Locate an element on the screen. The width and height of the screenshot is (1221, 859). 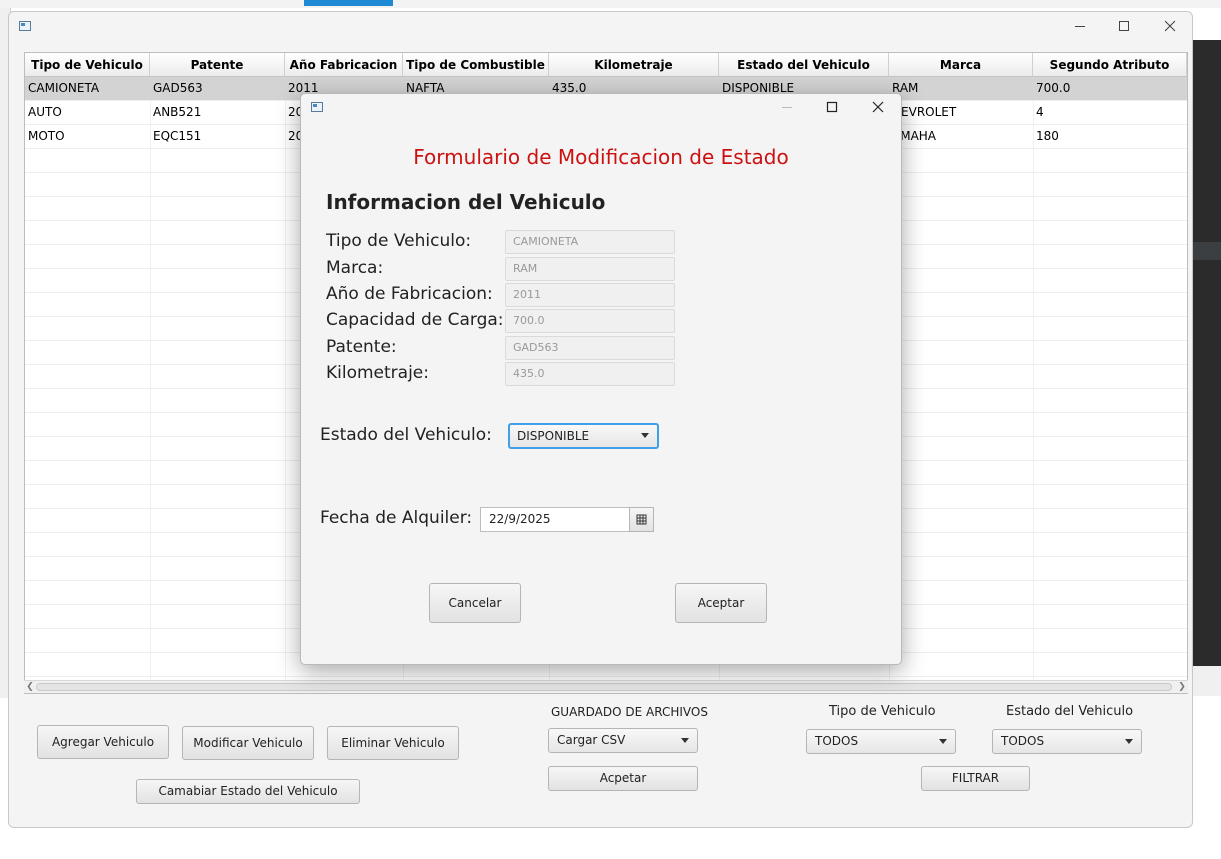
cell-patente: ANB521 is located at coordinates (177, 112).